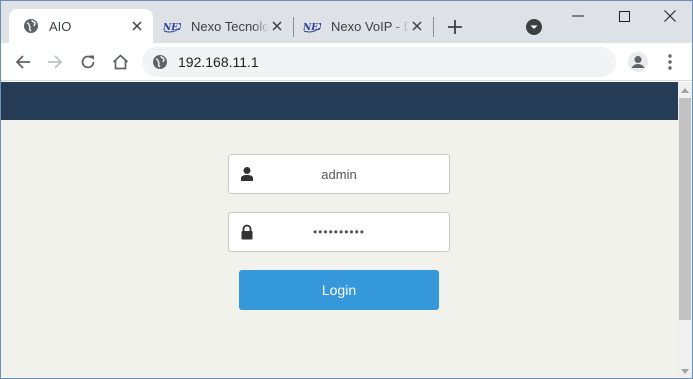  What do you see at coordinates (433, 27) in the screenshot?
I see `tab-separator` at bounding box center [433, 27].